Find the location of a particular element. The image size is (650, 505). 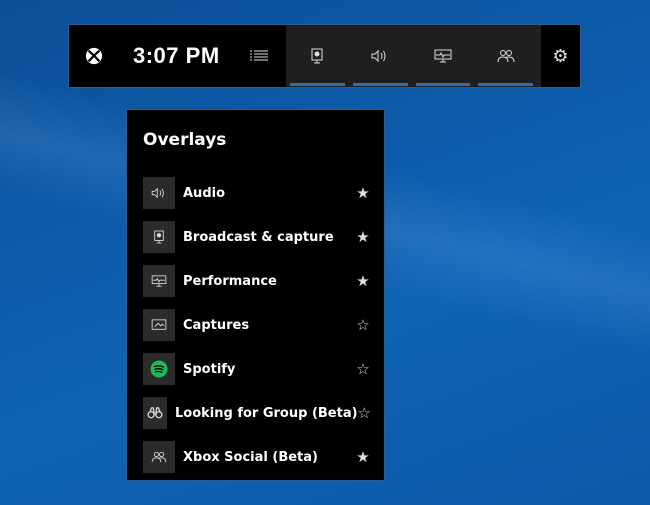

item-label: Spotify is located at coordinates (209, 369).